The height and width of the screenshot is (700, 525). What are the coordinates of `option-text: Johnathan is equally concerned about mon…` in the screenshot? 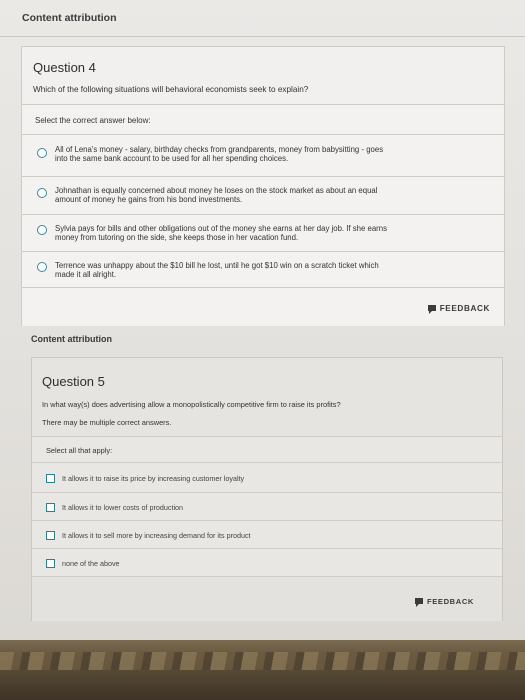 It's located at (216, 195).